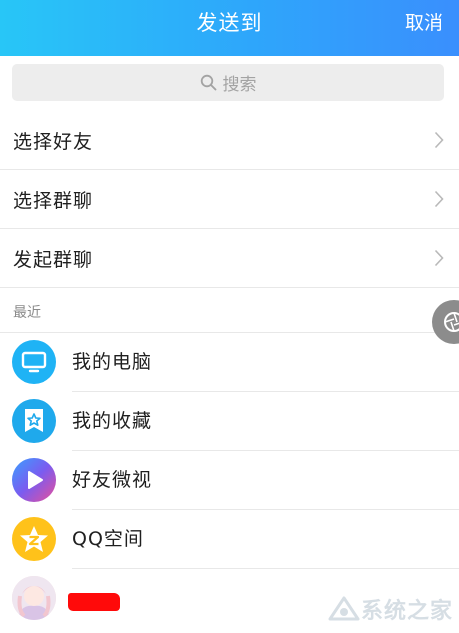  Describe the element at coordinates (94, 602) in the screenshot. I see `redaction-mark` at that location.